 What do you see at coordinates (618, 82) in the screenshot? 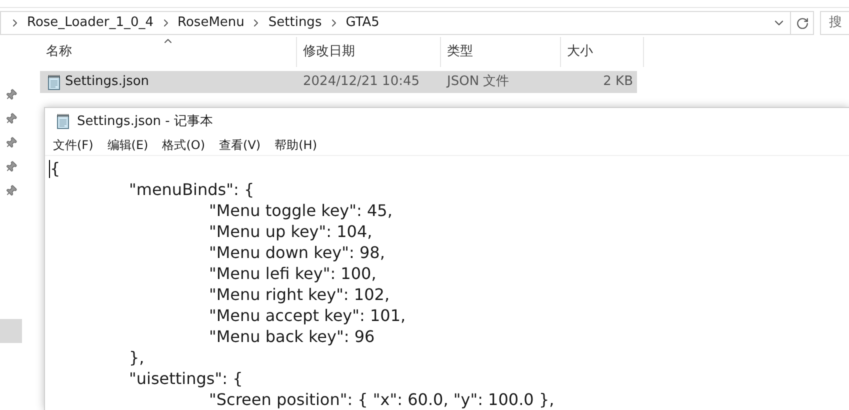
I see `file-size: 2 KB` at bounding box center [618, 82].